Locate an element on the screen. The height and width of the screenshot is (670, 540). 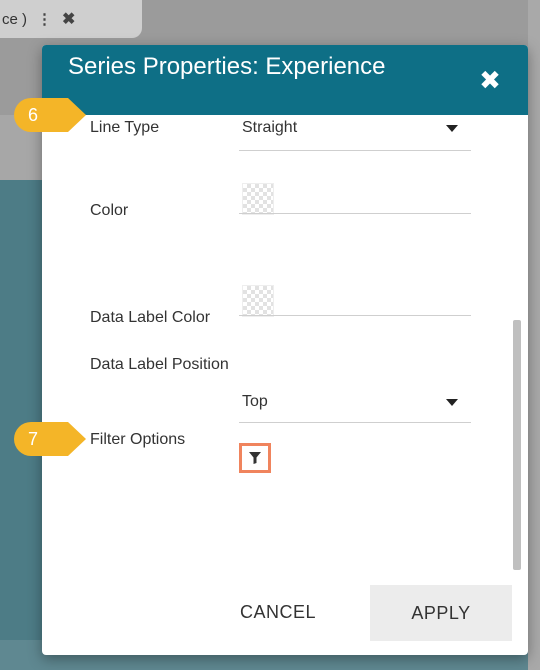
data-label-position-select: Top is located at coordinates (355, 403).